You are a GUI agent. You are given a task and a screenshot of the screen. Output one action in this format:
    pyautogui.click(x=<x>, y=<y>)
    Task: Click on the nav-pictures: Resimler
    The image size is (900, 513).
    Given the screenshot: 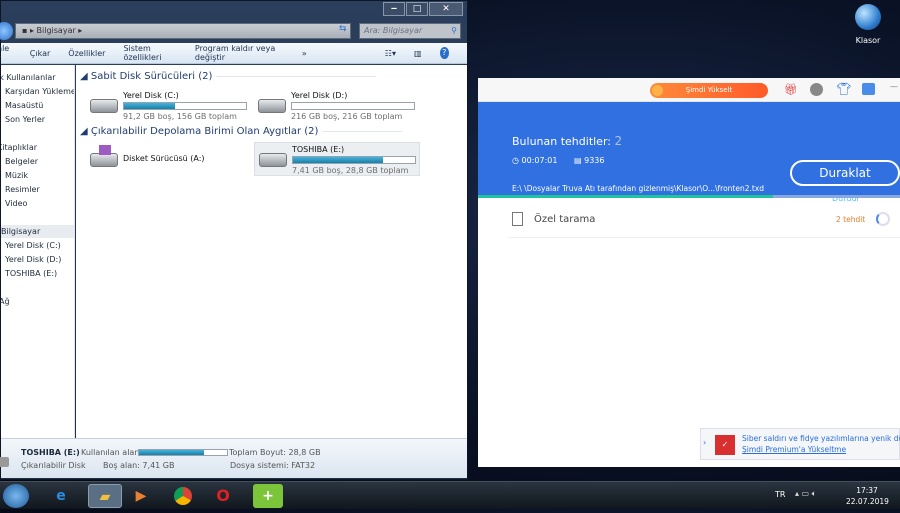 What is the action you would take?
    pyautogui.click(x=22, y=189)
    